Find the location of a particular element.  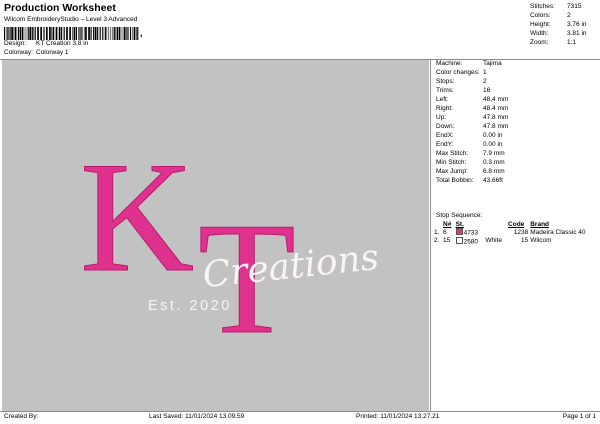

up-row: Up: 47.8 mm is located at coordinates (472, 117).